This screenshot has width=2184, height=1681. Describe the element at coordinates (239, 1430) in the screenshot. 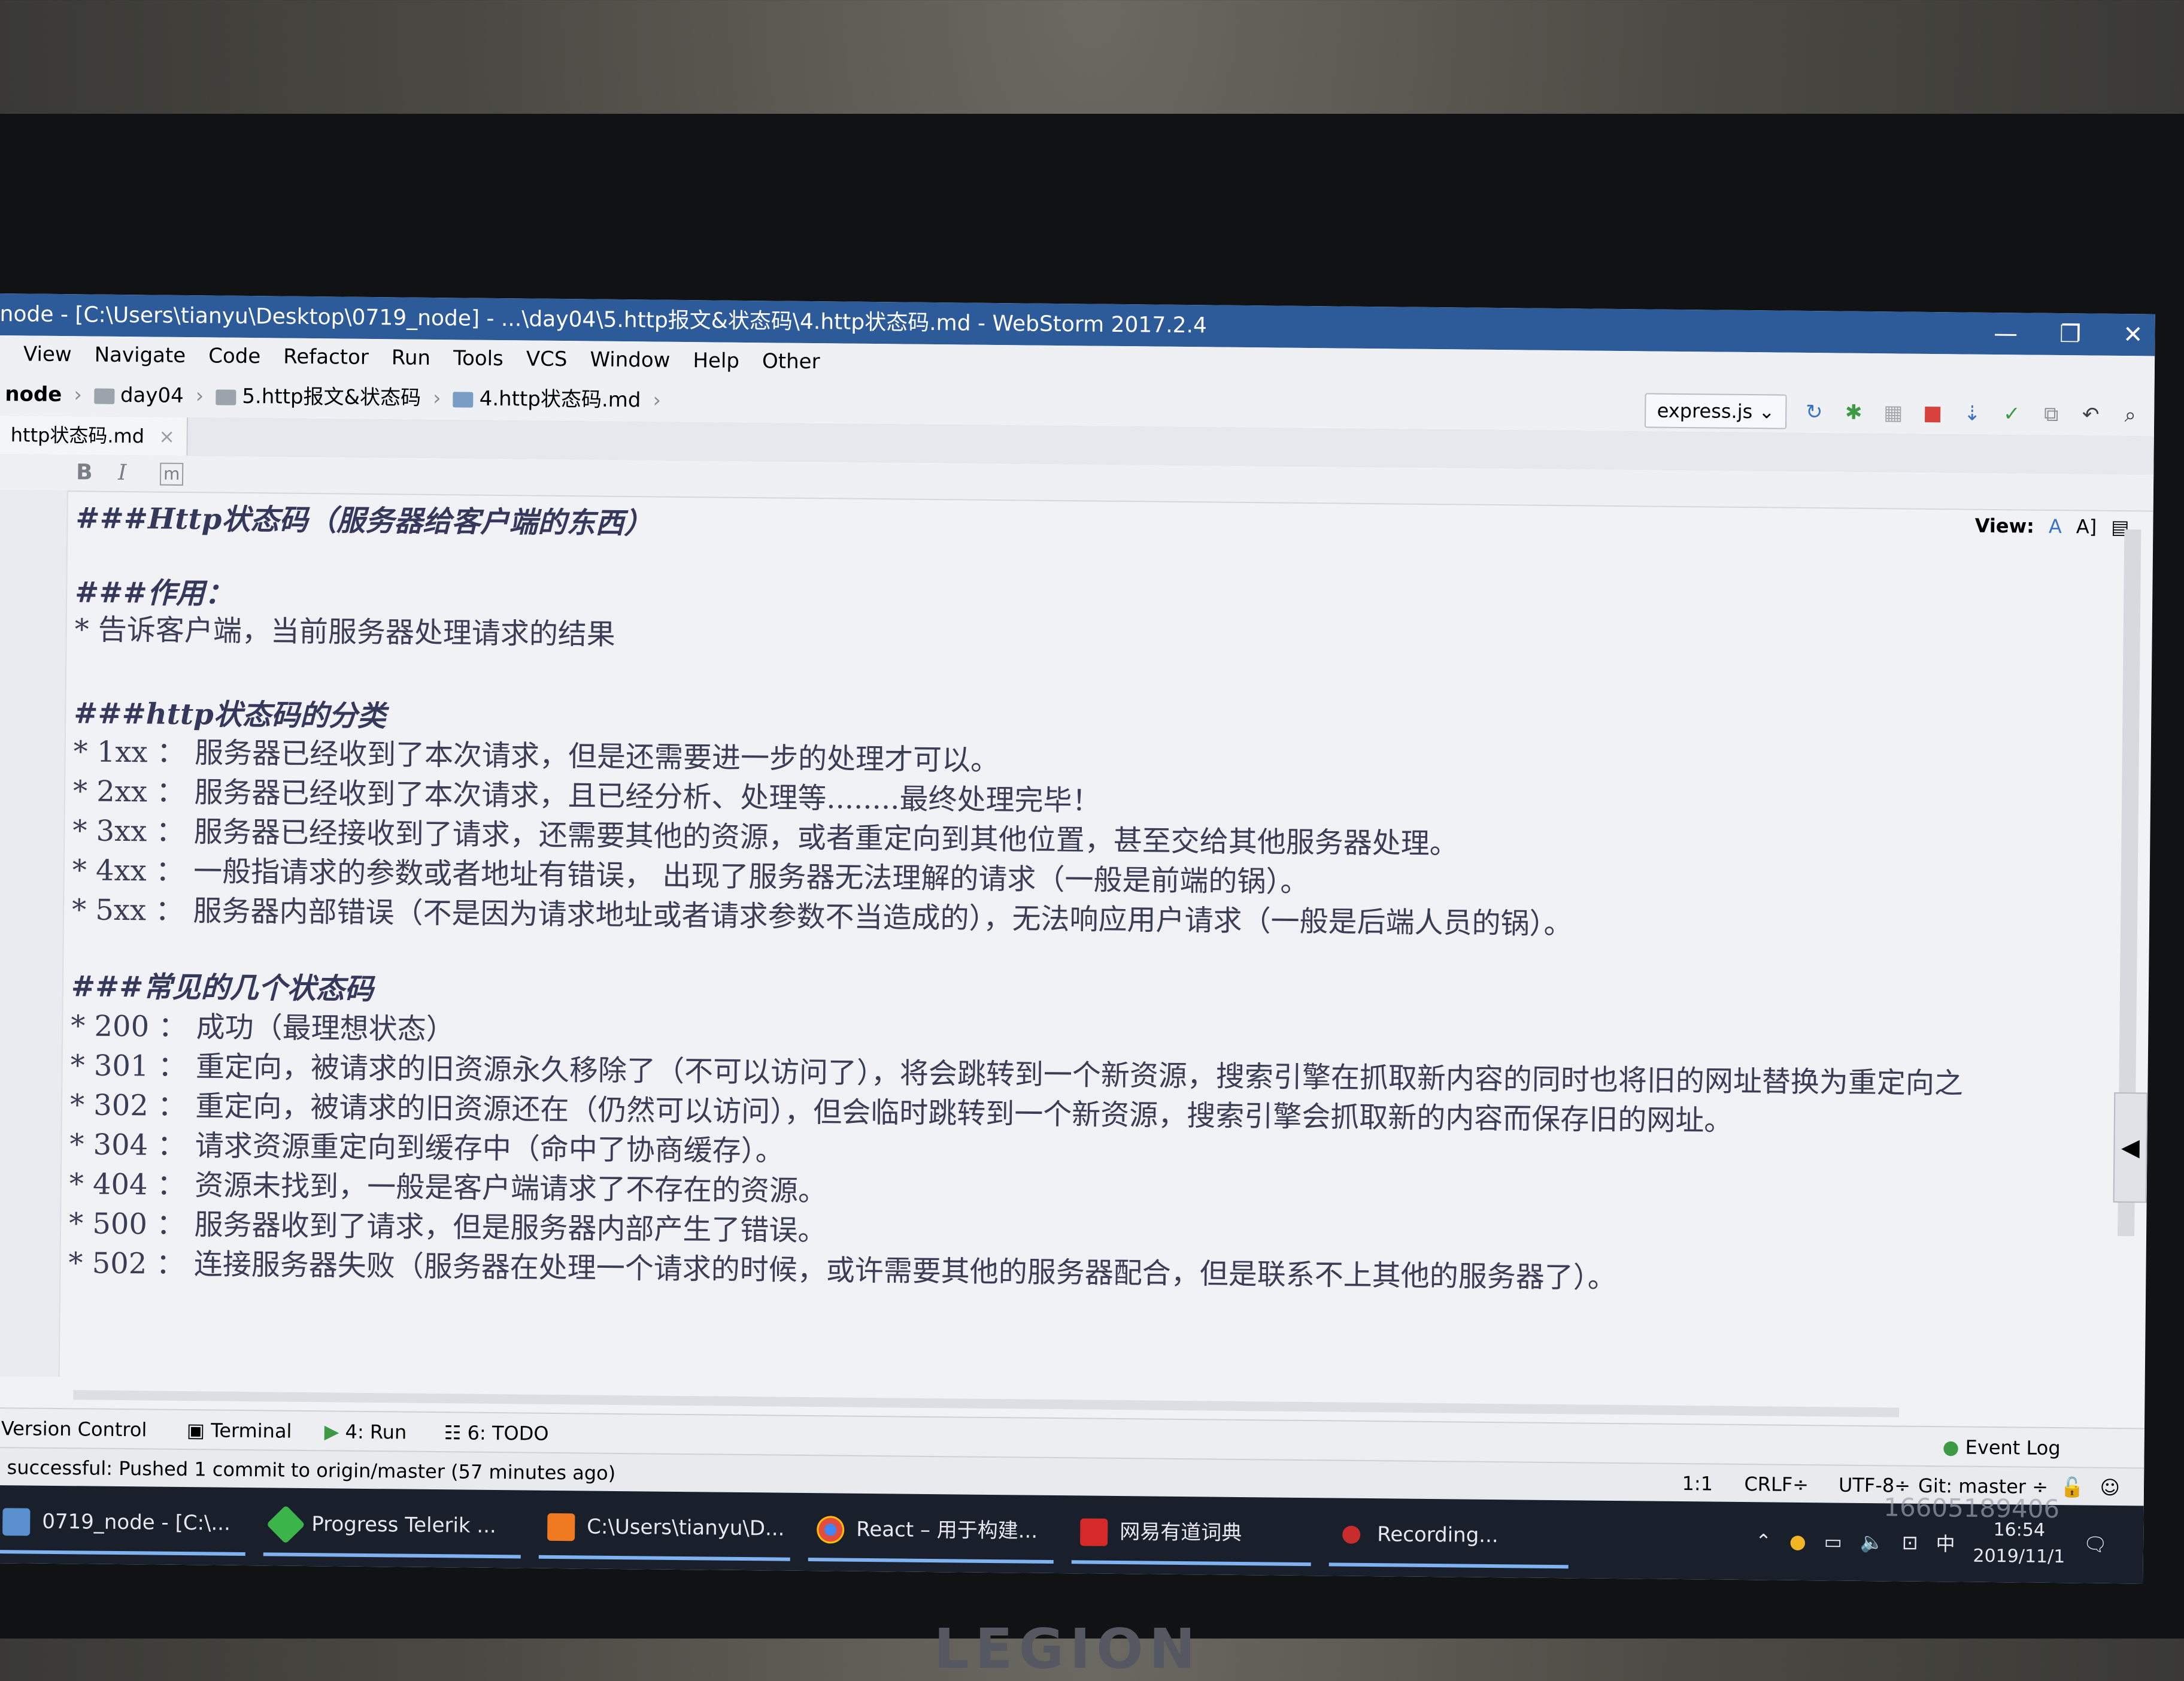

I see `terminal-tab: ▣ Terminal` at that location.